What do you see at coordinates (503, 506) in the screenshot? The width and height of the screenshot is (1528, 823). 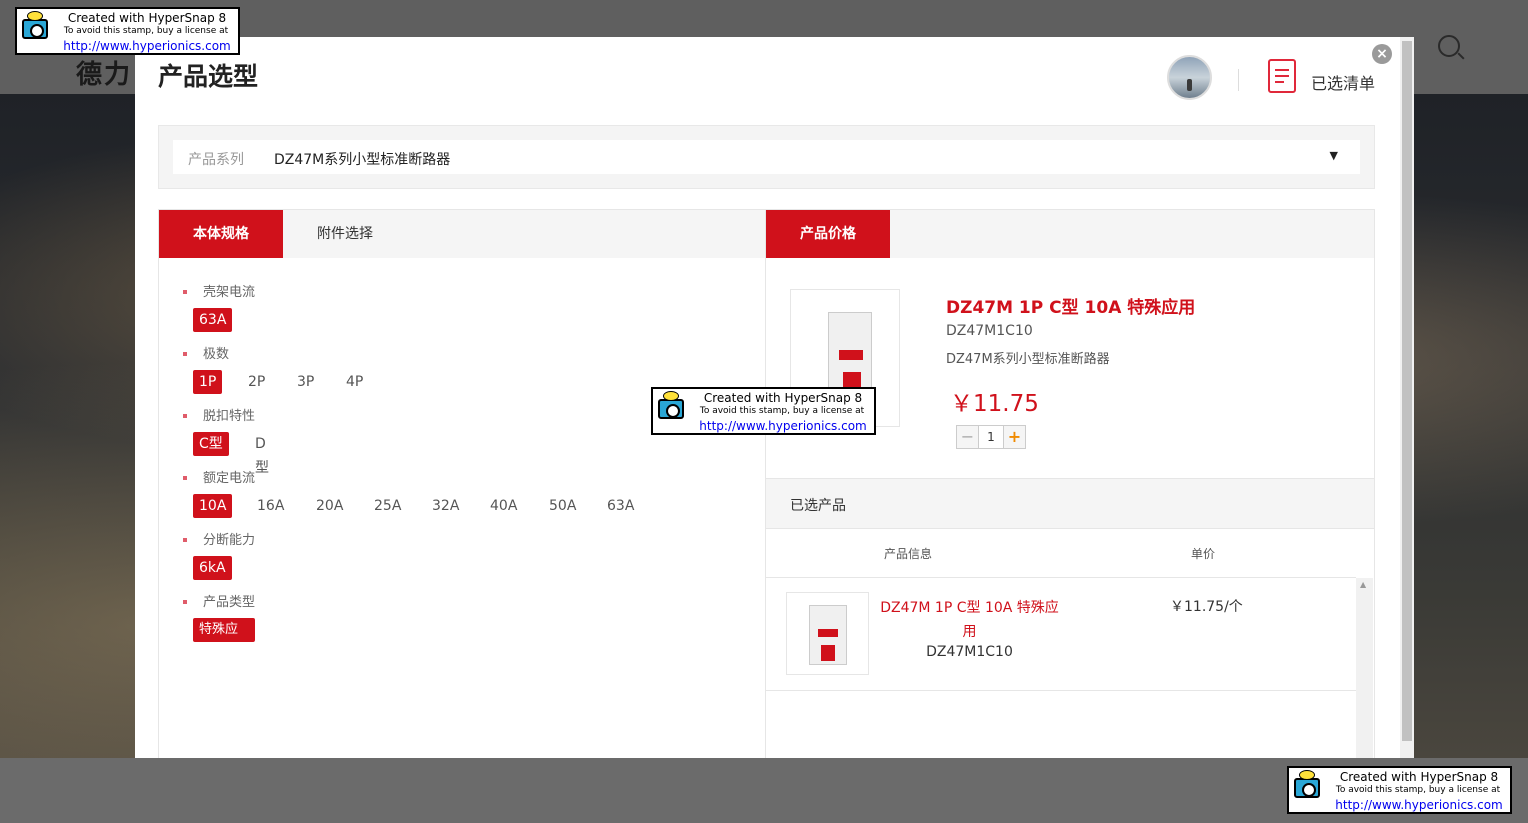 I see `option-40a: 40A` at bounding box center [503, 506].